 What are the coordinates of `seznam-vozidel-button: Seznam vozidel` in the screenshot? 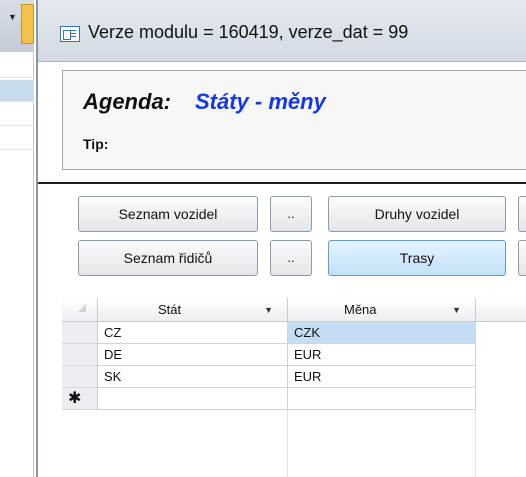 It's located at (168, 214).